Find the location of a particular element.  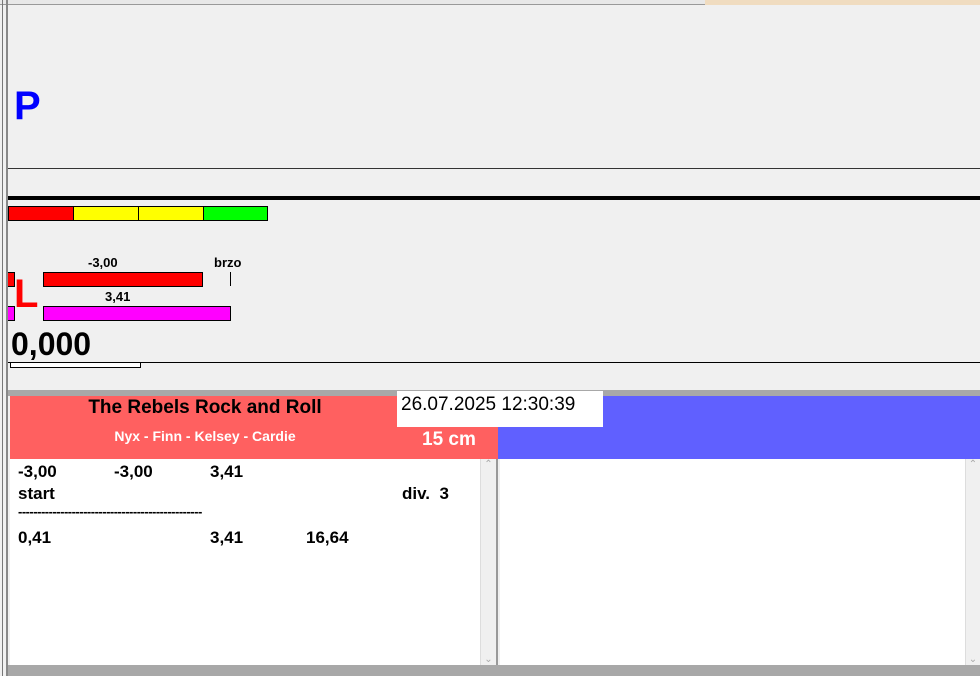

log-r3c3: 16,64 is located at coordinates (327, 537).